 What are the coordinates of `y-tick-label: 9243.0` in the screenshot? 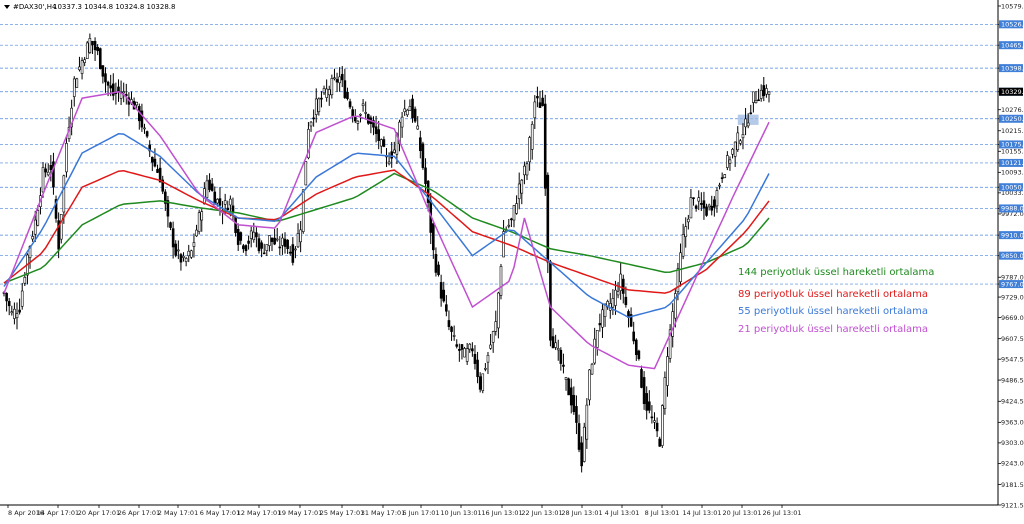 It's located at (1012, 464).